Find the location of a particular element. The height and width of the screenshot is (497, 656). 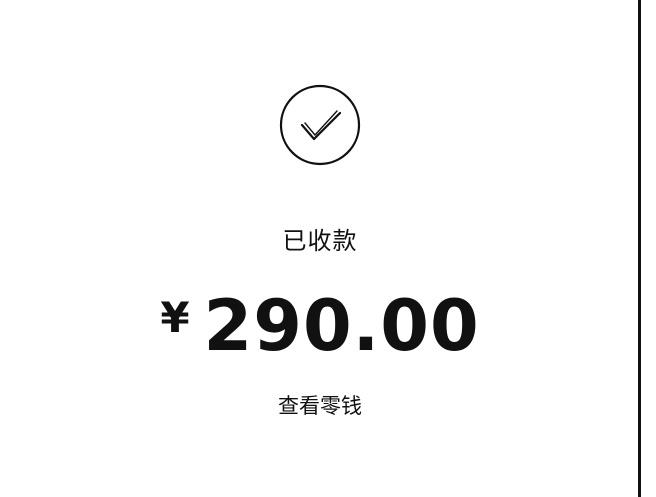

payment-status-label: 已收款 is located at coordinates (320, 241).